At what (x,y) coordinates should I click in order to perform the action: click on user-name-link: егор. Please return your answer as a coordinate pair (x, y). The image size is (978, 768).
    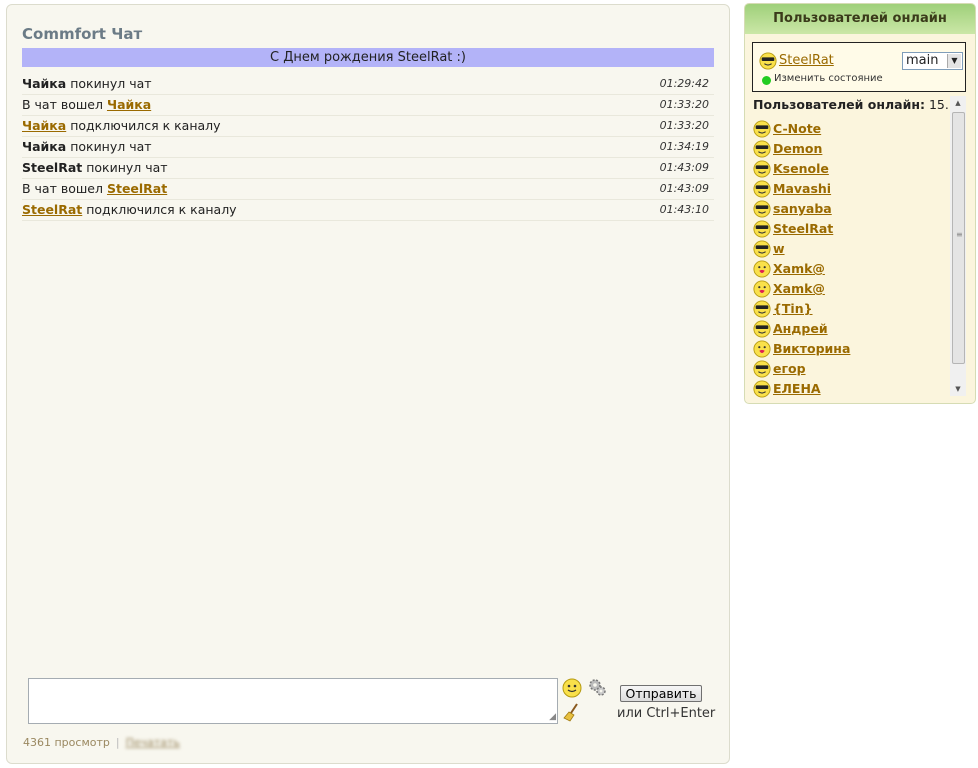
    Looking at the image, I should click on (789, 369).